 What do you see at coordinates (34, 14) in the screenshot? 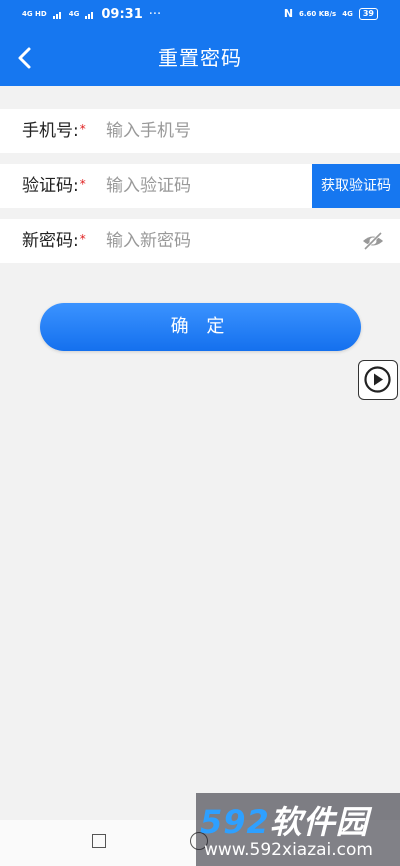
I see `signal-indicator-1: 4G HD` at bounding box center [34, 14].